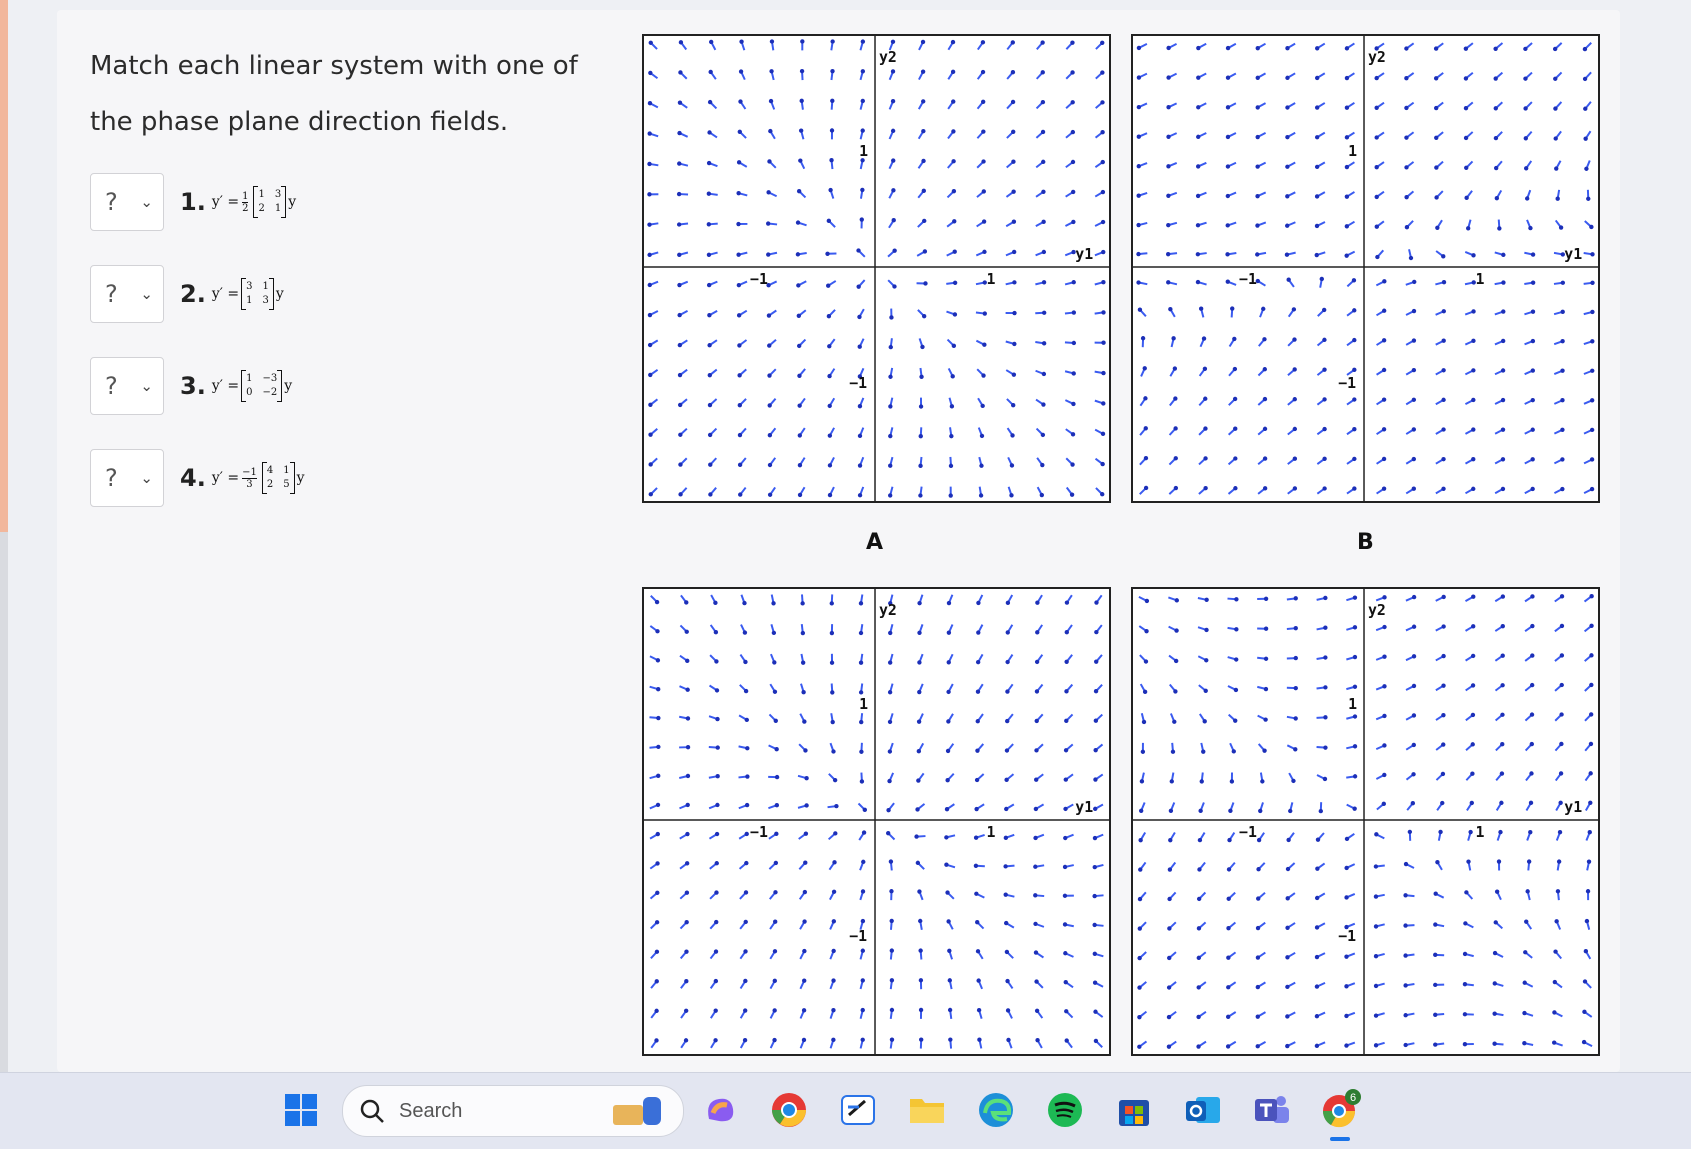  Describe the element at coordinates (372, 1111) in the screenshot. I see `search-icon` at that location.